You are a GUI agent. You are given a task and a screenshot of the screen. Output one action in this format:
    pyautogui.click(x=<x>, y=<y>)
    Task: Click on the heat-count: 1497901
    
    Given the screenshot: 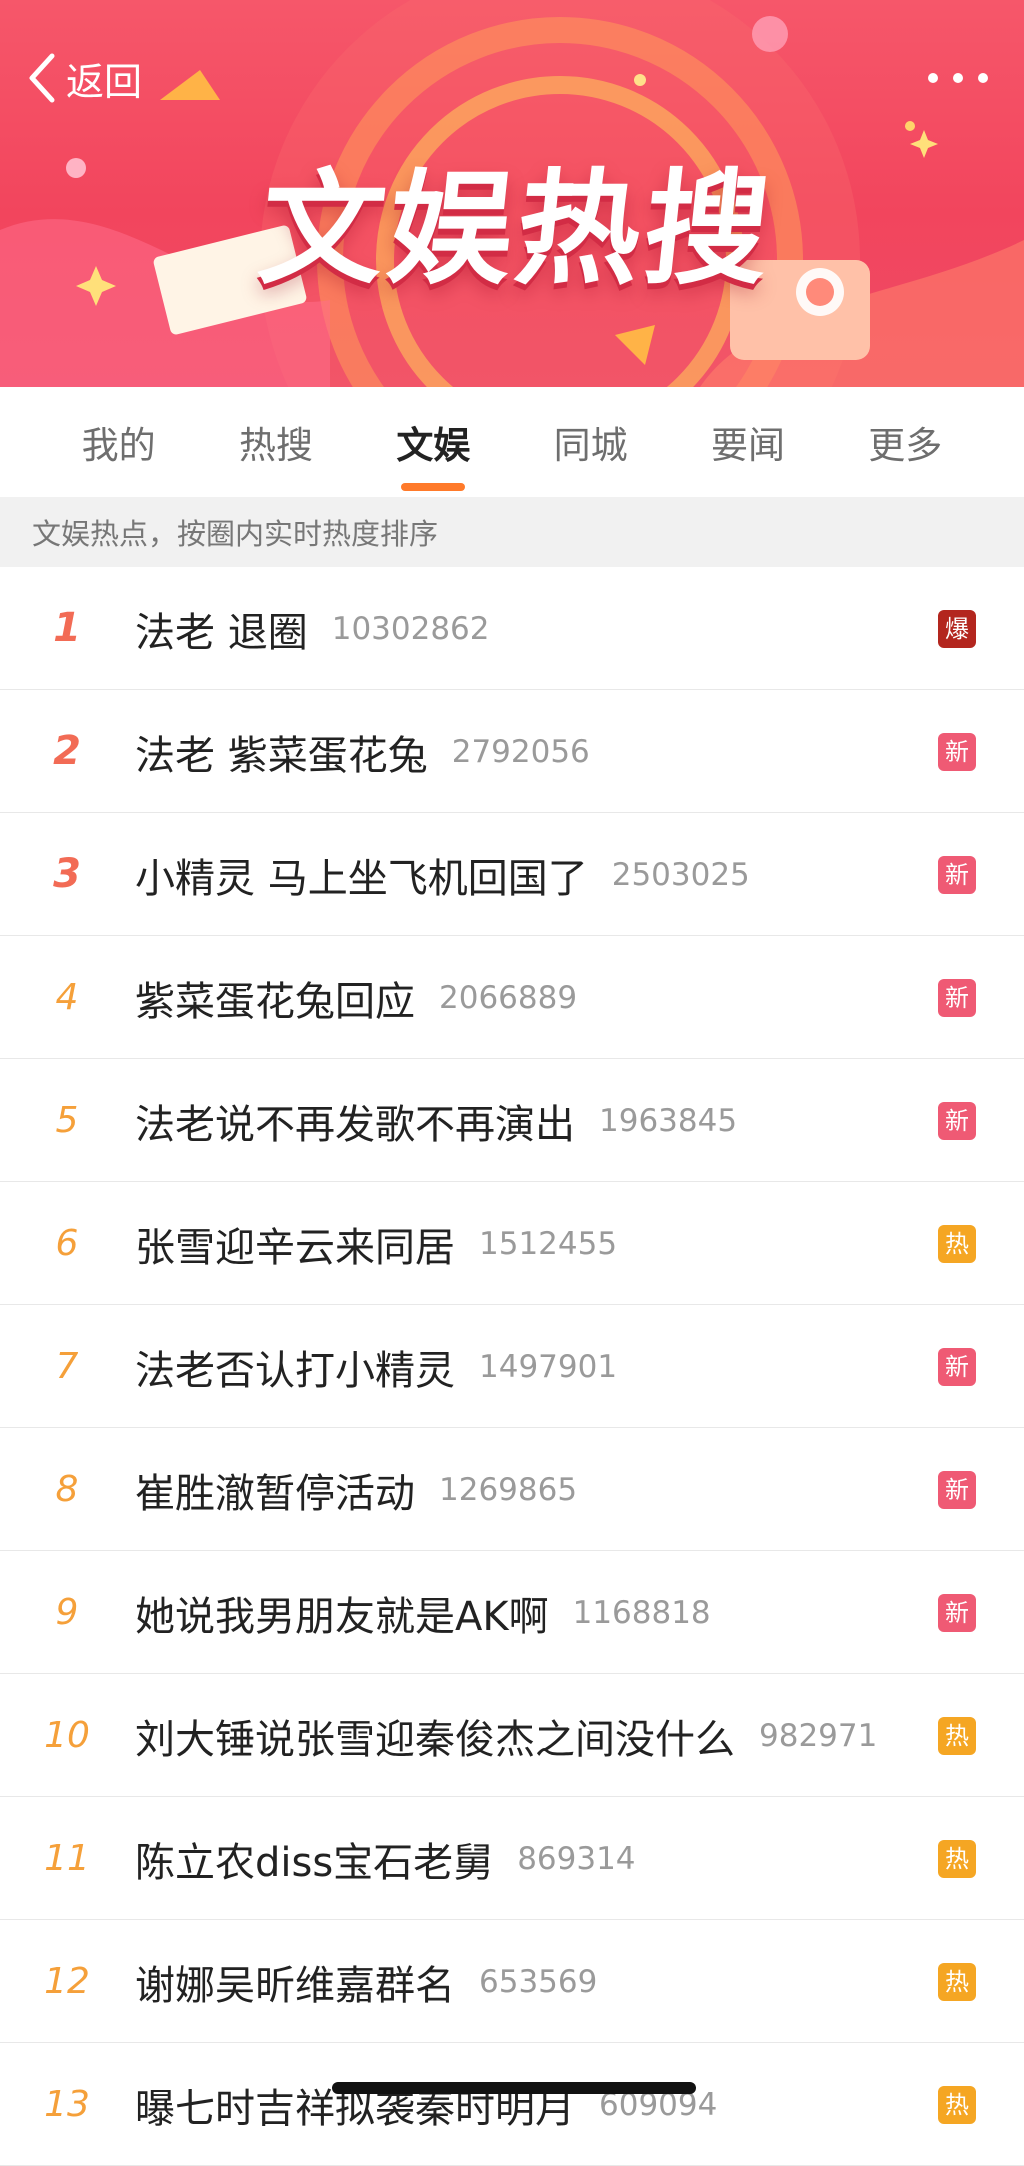 What is the action you would take?
    pyautogui.click(x=548, y=1366)
    